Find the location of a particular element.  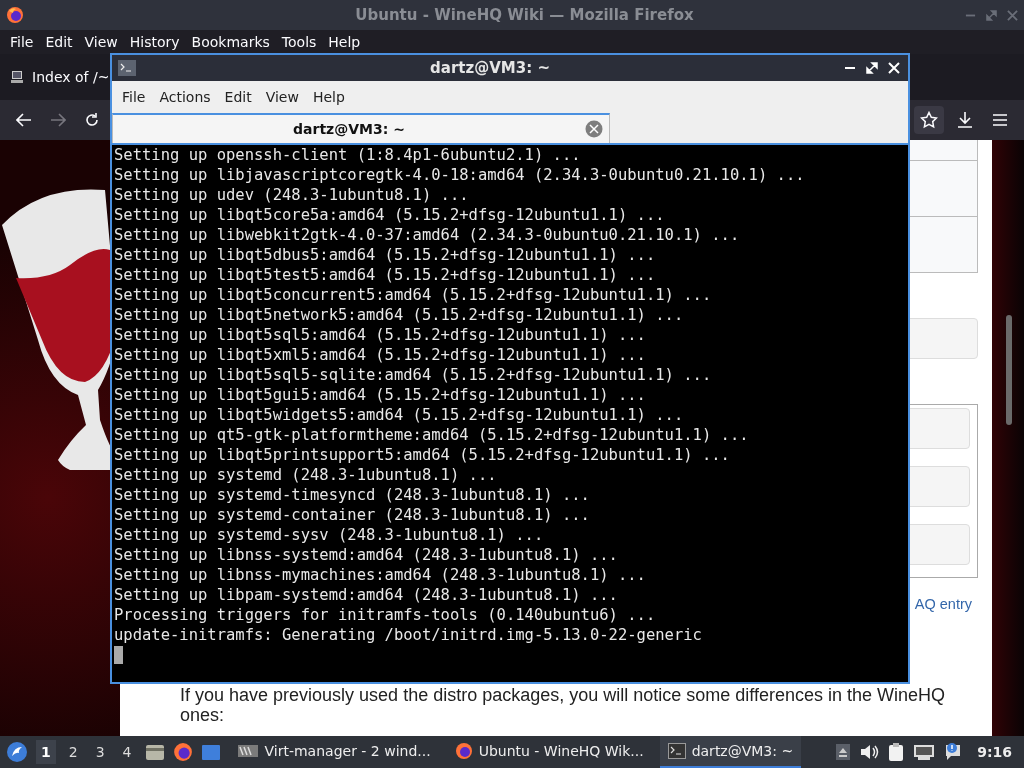

virt-manager-icon is located at coordinates (247, 751).